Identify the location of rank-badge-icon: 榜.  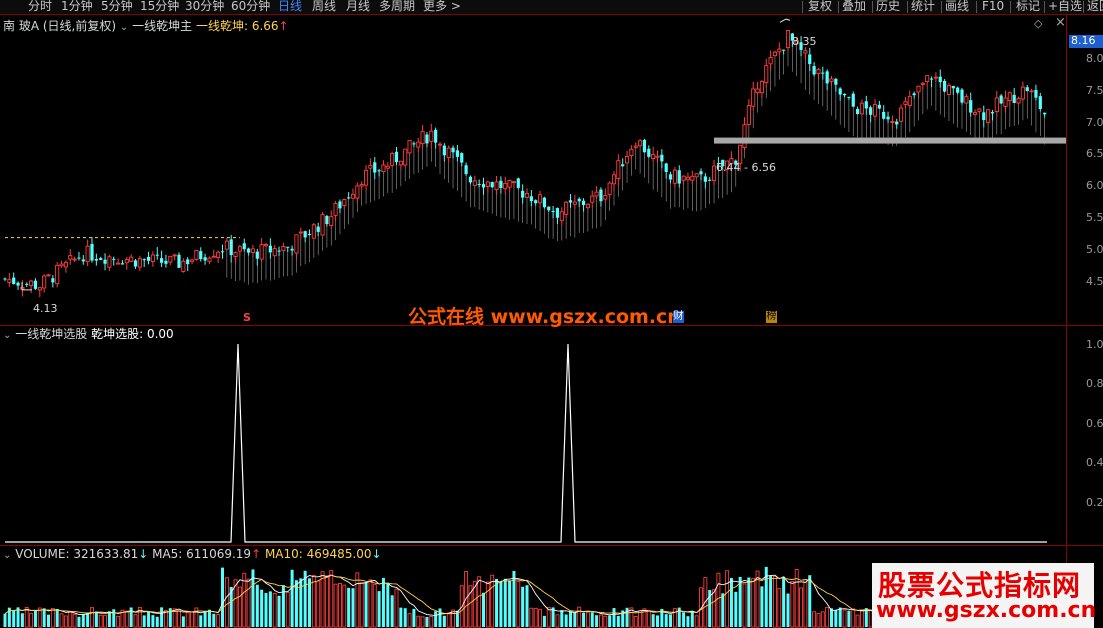
(771, 317).